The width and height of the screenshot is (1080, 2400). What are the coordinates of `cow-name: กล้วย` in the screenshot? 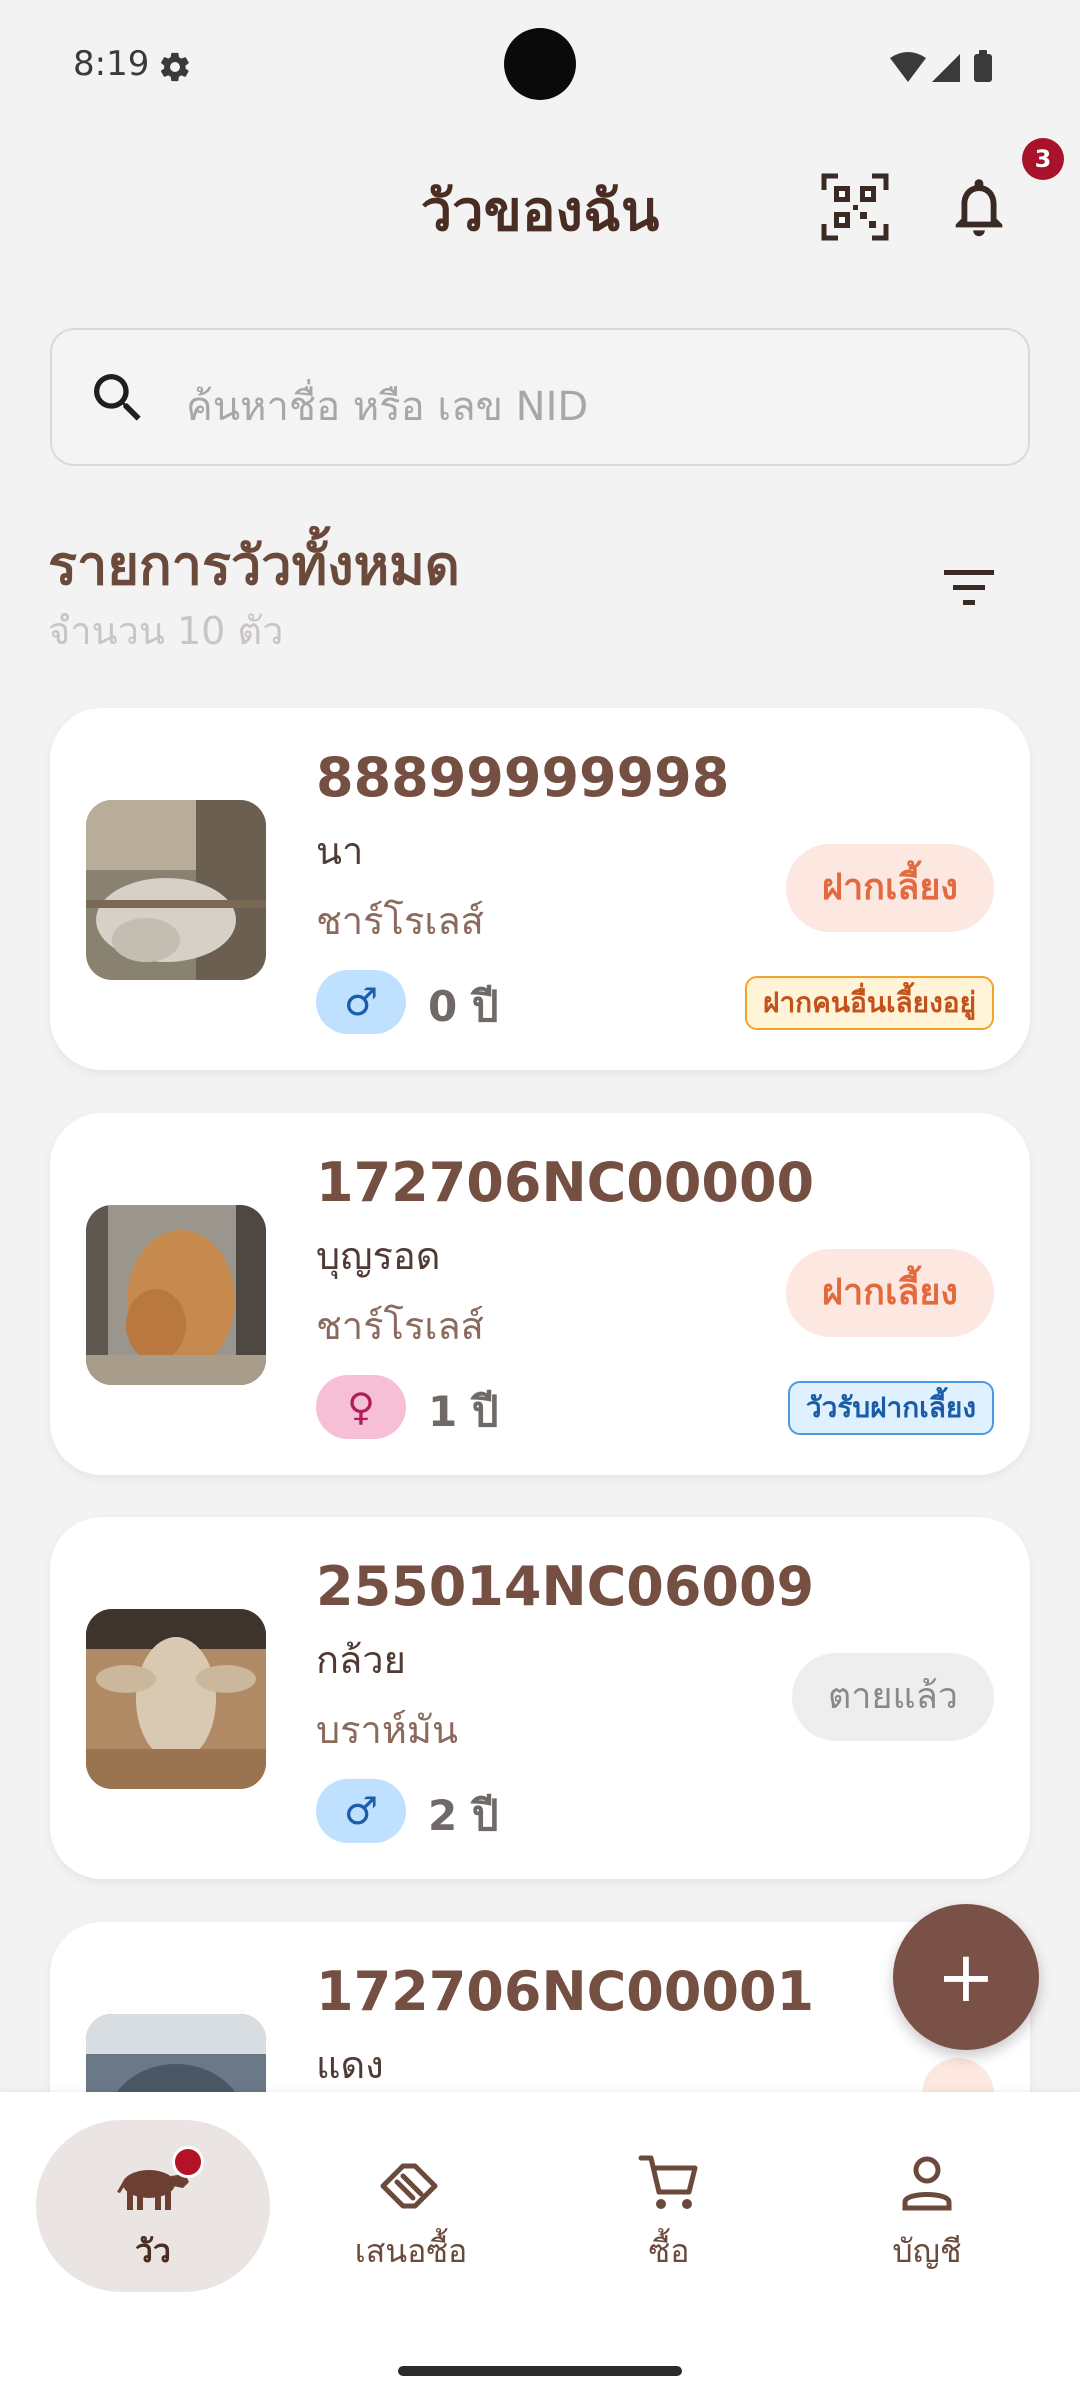 It's located at (361, 1660).